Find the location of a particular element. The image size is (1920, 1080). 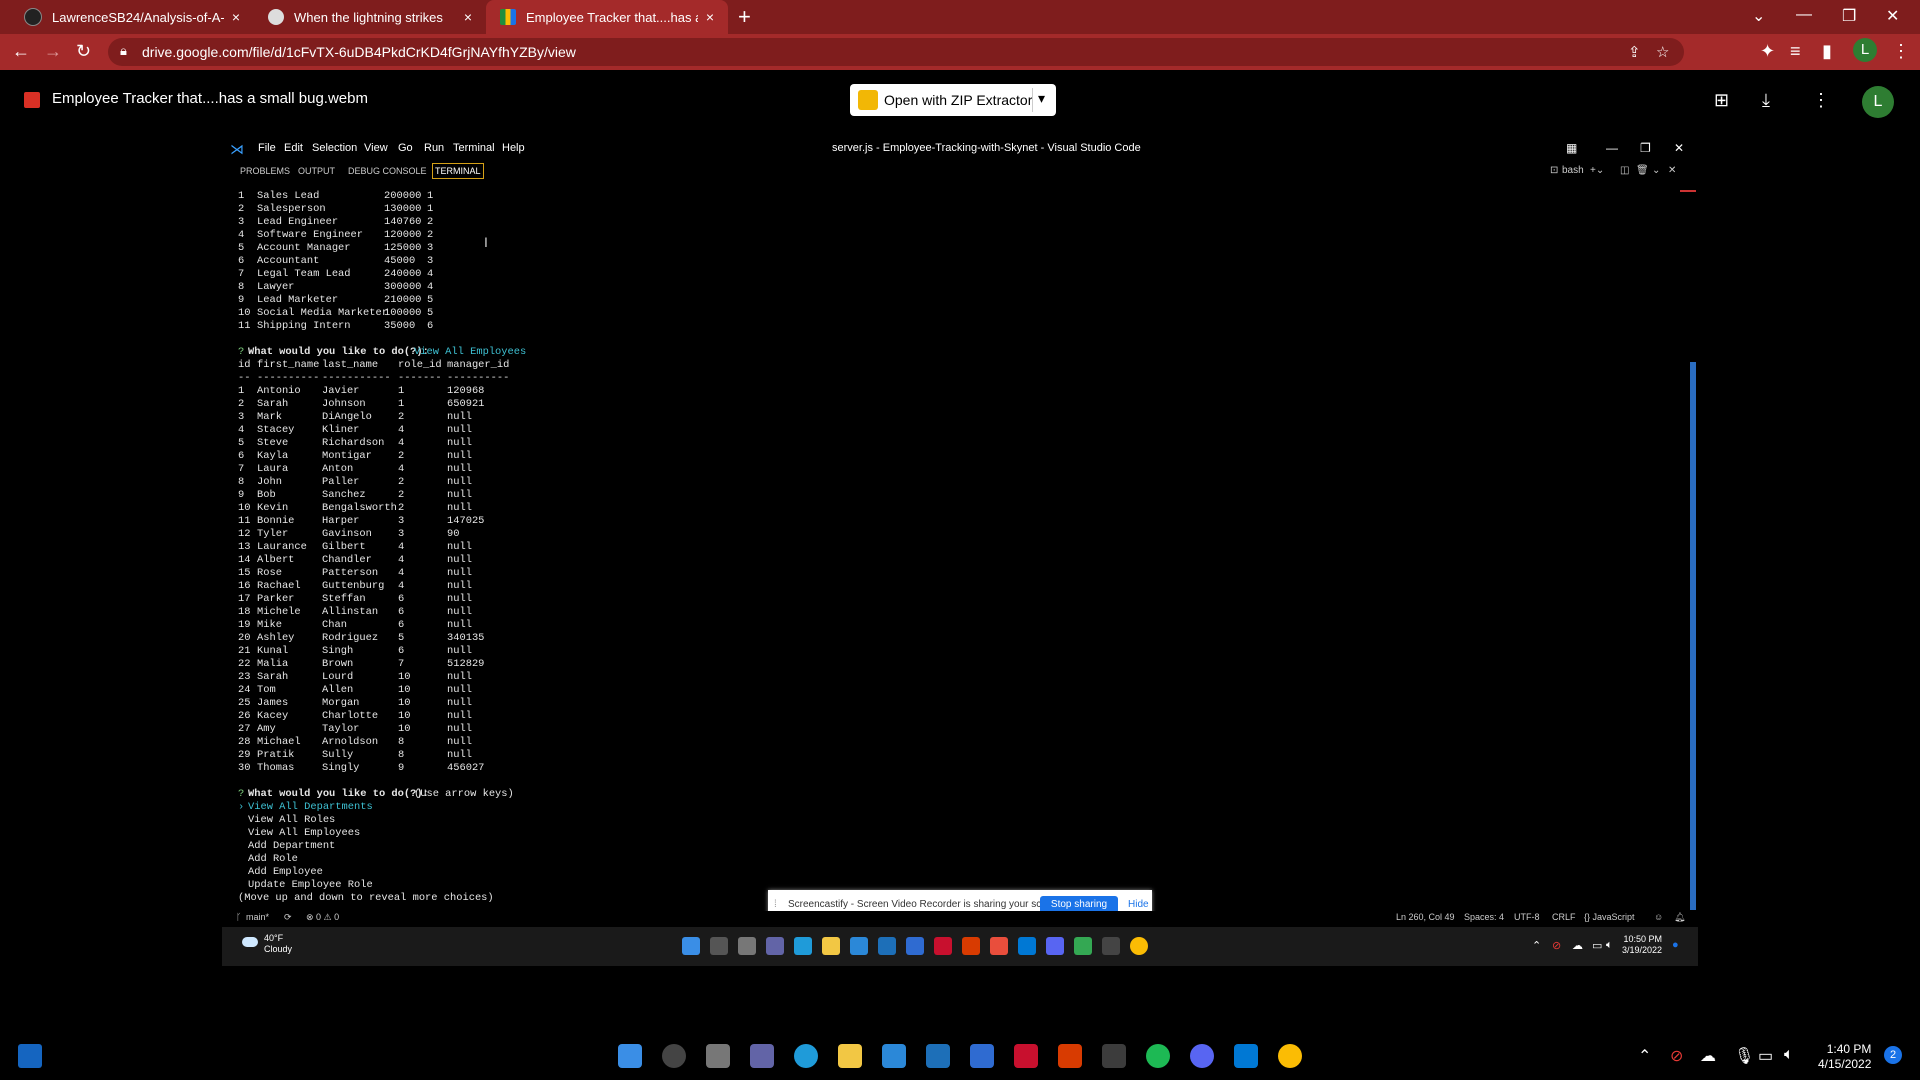

split-terminal-icon: ◫ is located at coordinates (1624, 170).